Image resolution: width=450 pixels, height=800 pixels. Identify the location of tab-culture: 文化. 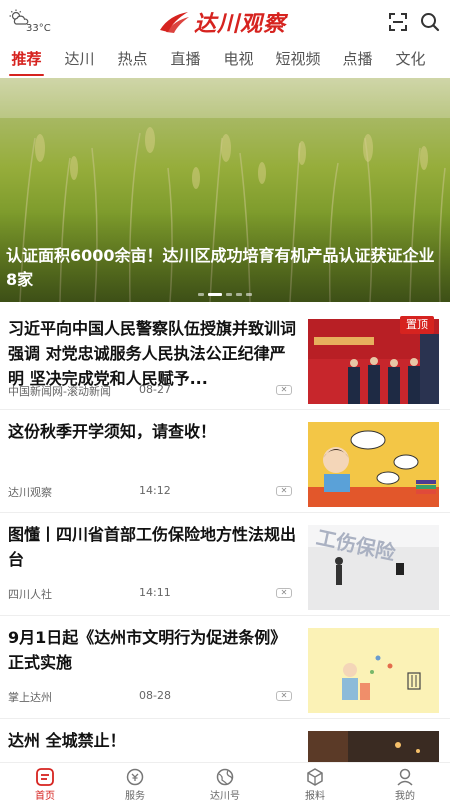
(410, 61).